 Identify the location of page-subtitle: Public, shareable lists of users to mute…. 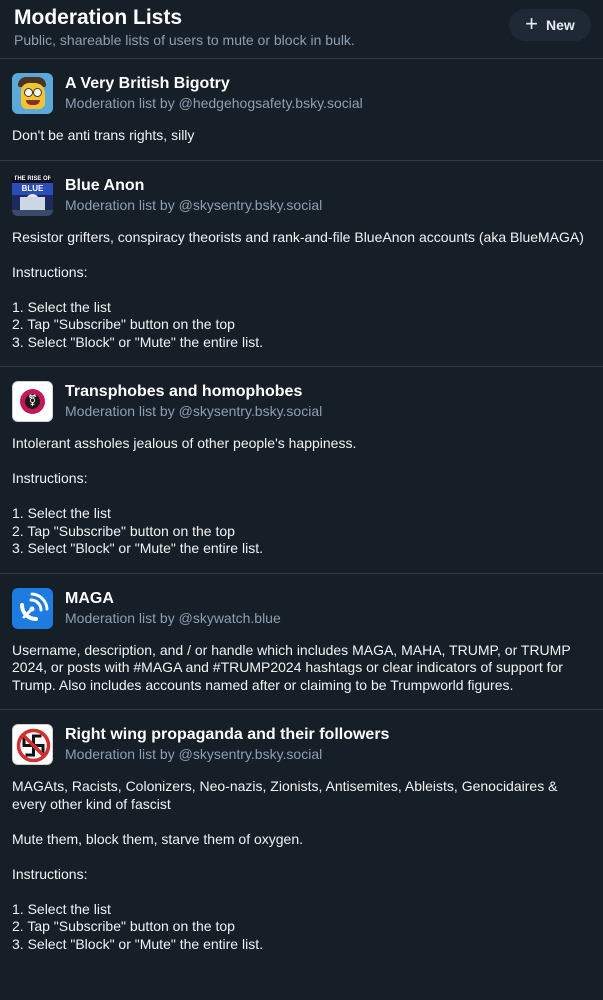
(184, 40).